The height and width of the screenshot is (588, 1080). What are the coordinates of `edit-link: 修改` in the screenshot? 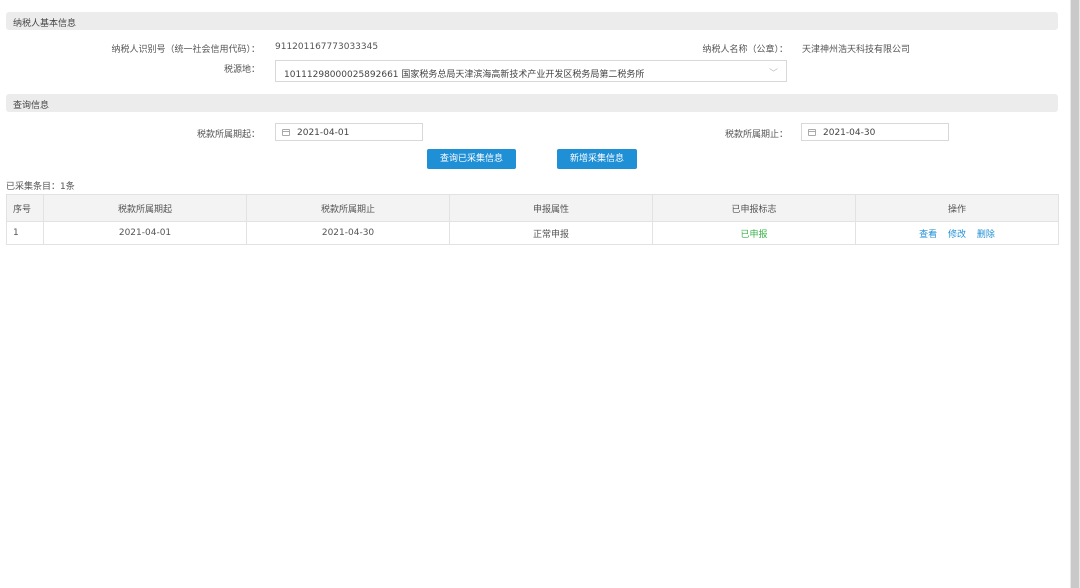 It's located at (957, 235).